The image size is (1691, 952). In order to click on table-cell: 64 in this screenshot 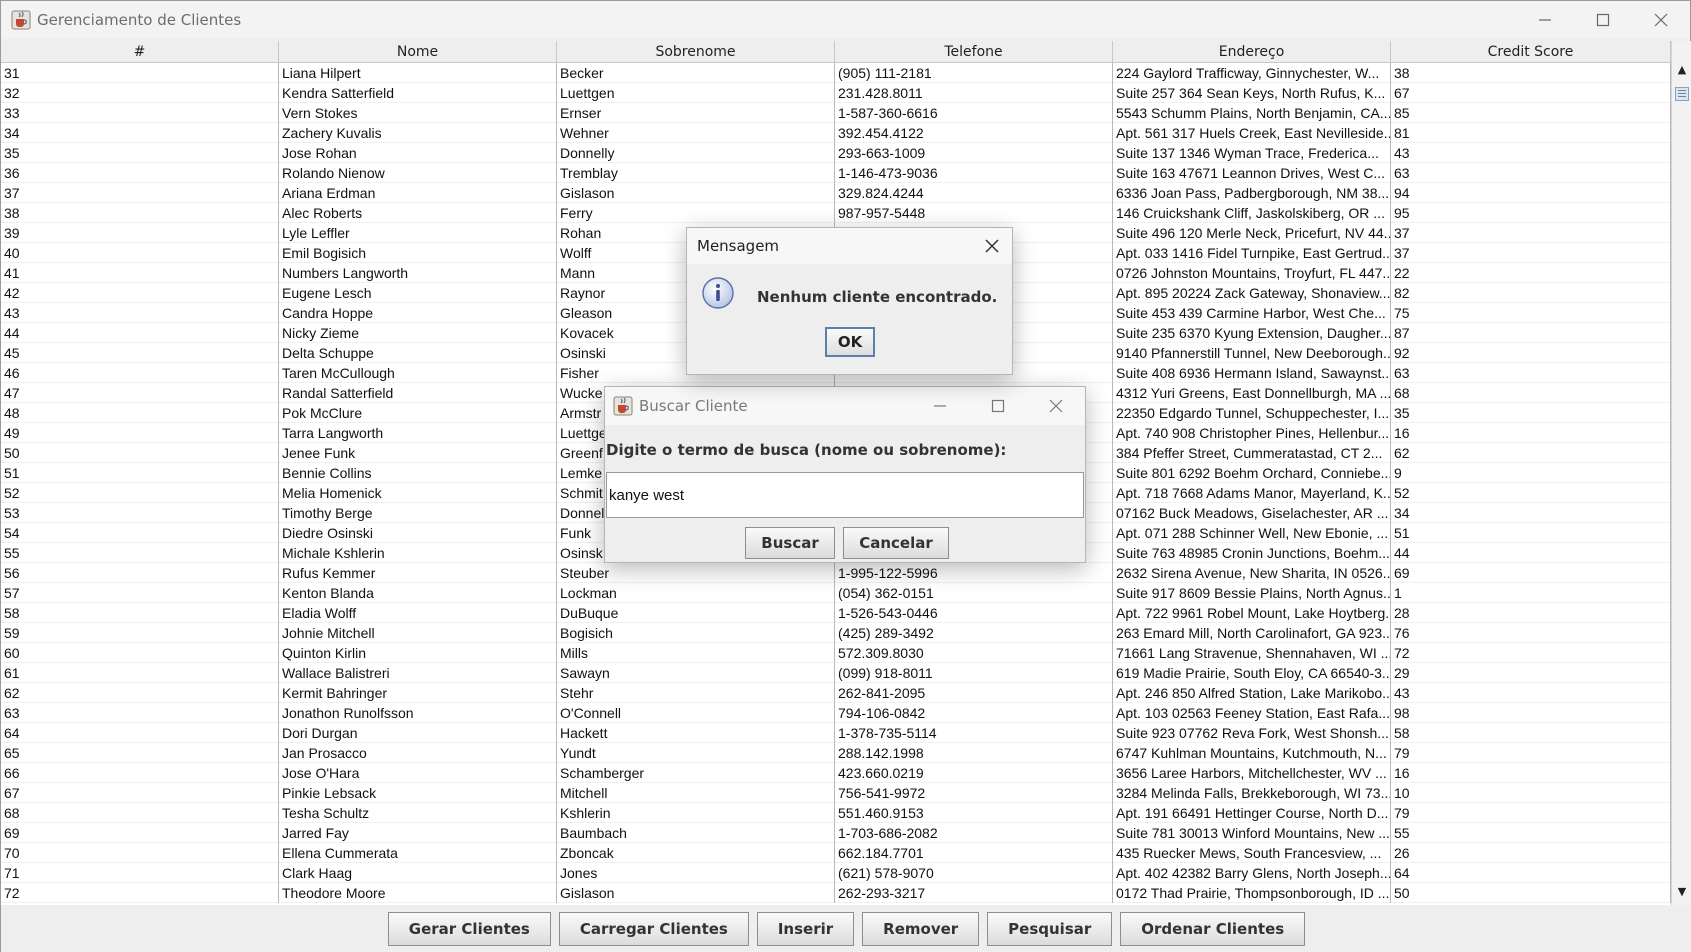, I will do `click(140, 733)`.